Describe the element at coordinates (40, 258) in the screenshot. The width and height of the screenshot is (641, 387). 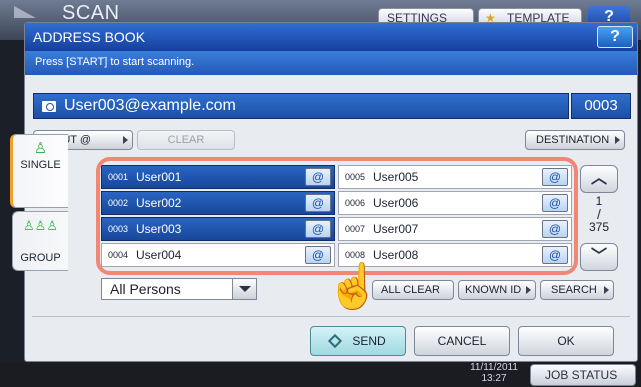
I see `tab-group-label: GROUP` at that location.